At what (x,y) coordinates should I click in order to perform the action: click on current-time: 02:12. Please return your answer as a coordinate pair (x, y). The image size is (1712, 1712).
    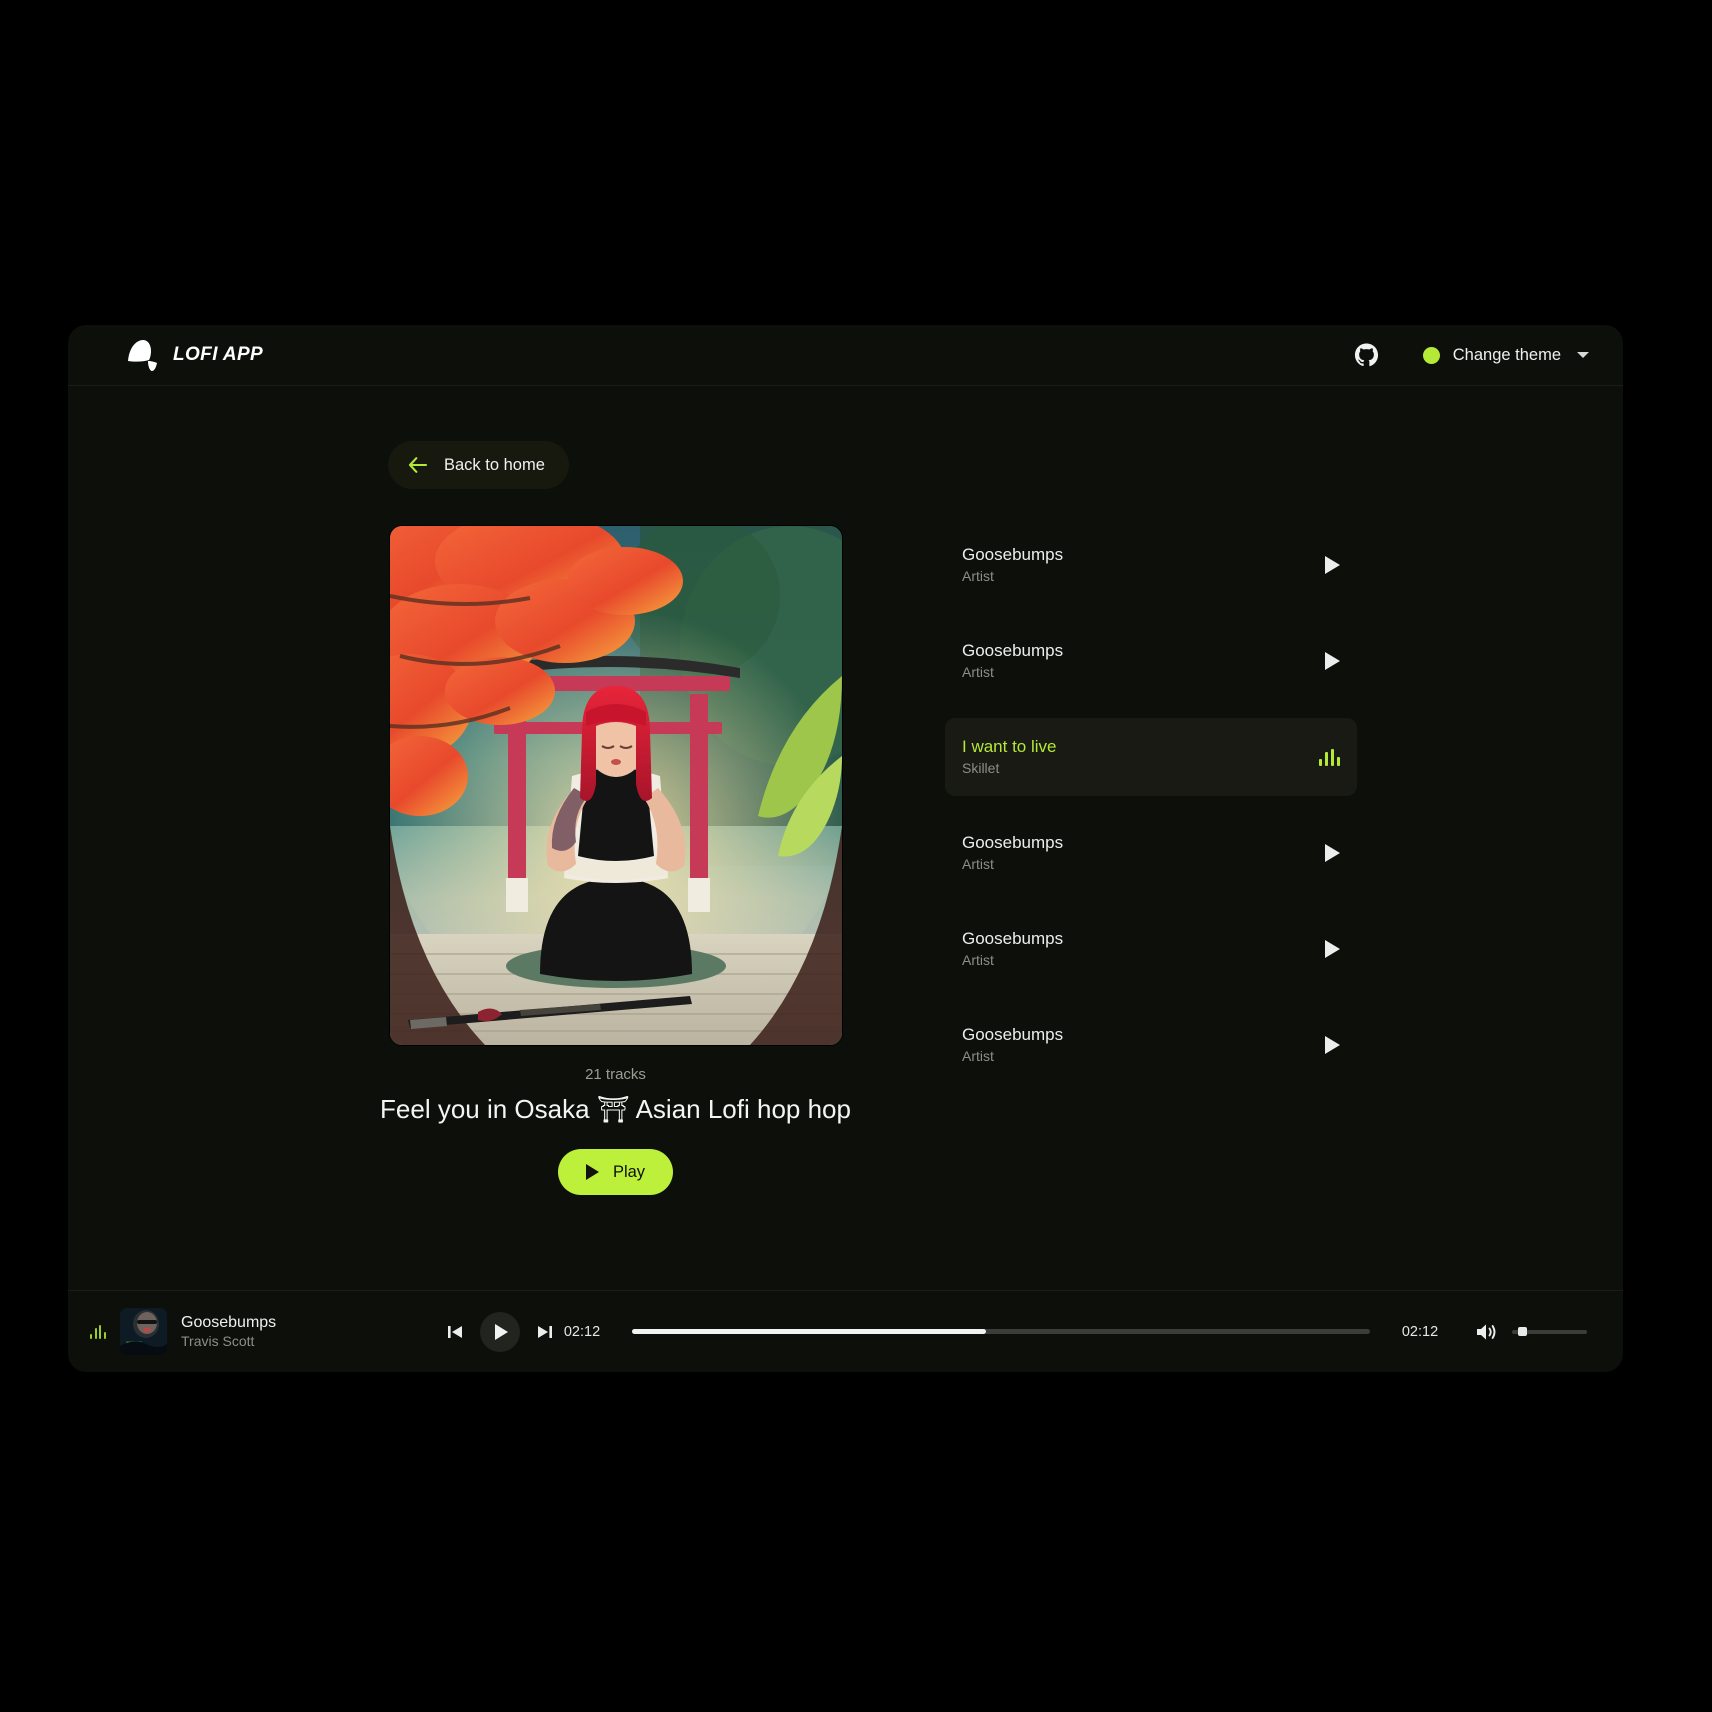
    Looking at the image, I should click on (582, 1331).